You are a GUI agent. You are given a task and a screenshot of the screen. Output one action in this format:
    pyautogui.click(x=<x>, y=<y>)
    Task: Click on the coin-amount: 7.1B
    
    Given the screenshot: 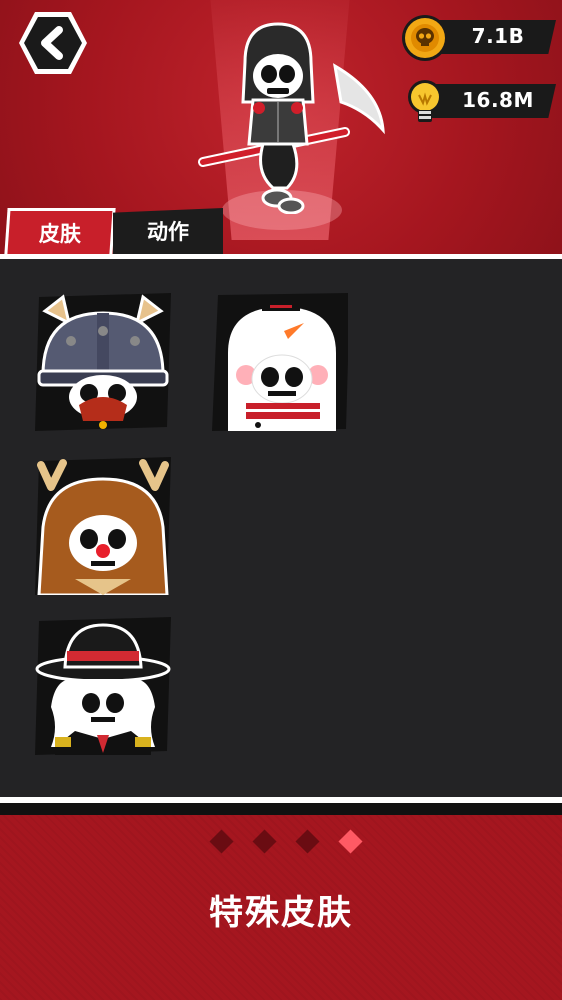 What is the action you would take?
    pyautogui.click(x=498, y=36)
    